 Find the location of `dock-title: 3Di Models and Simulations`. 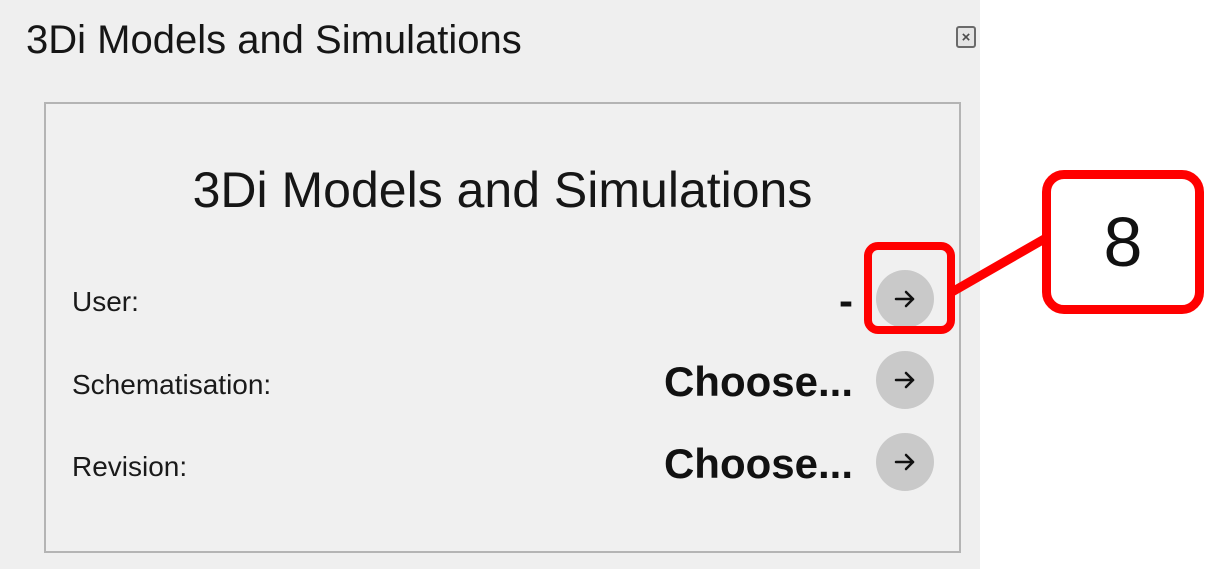

dock-title: 3Di Models and Simulations is located at coordinates (274, 40).